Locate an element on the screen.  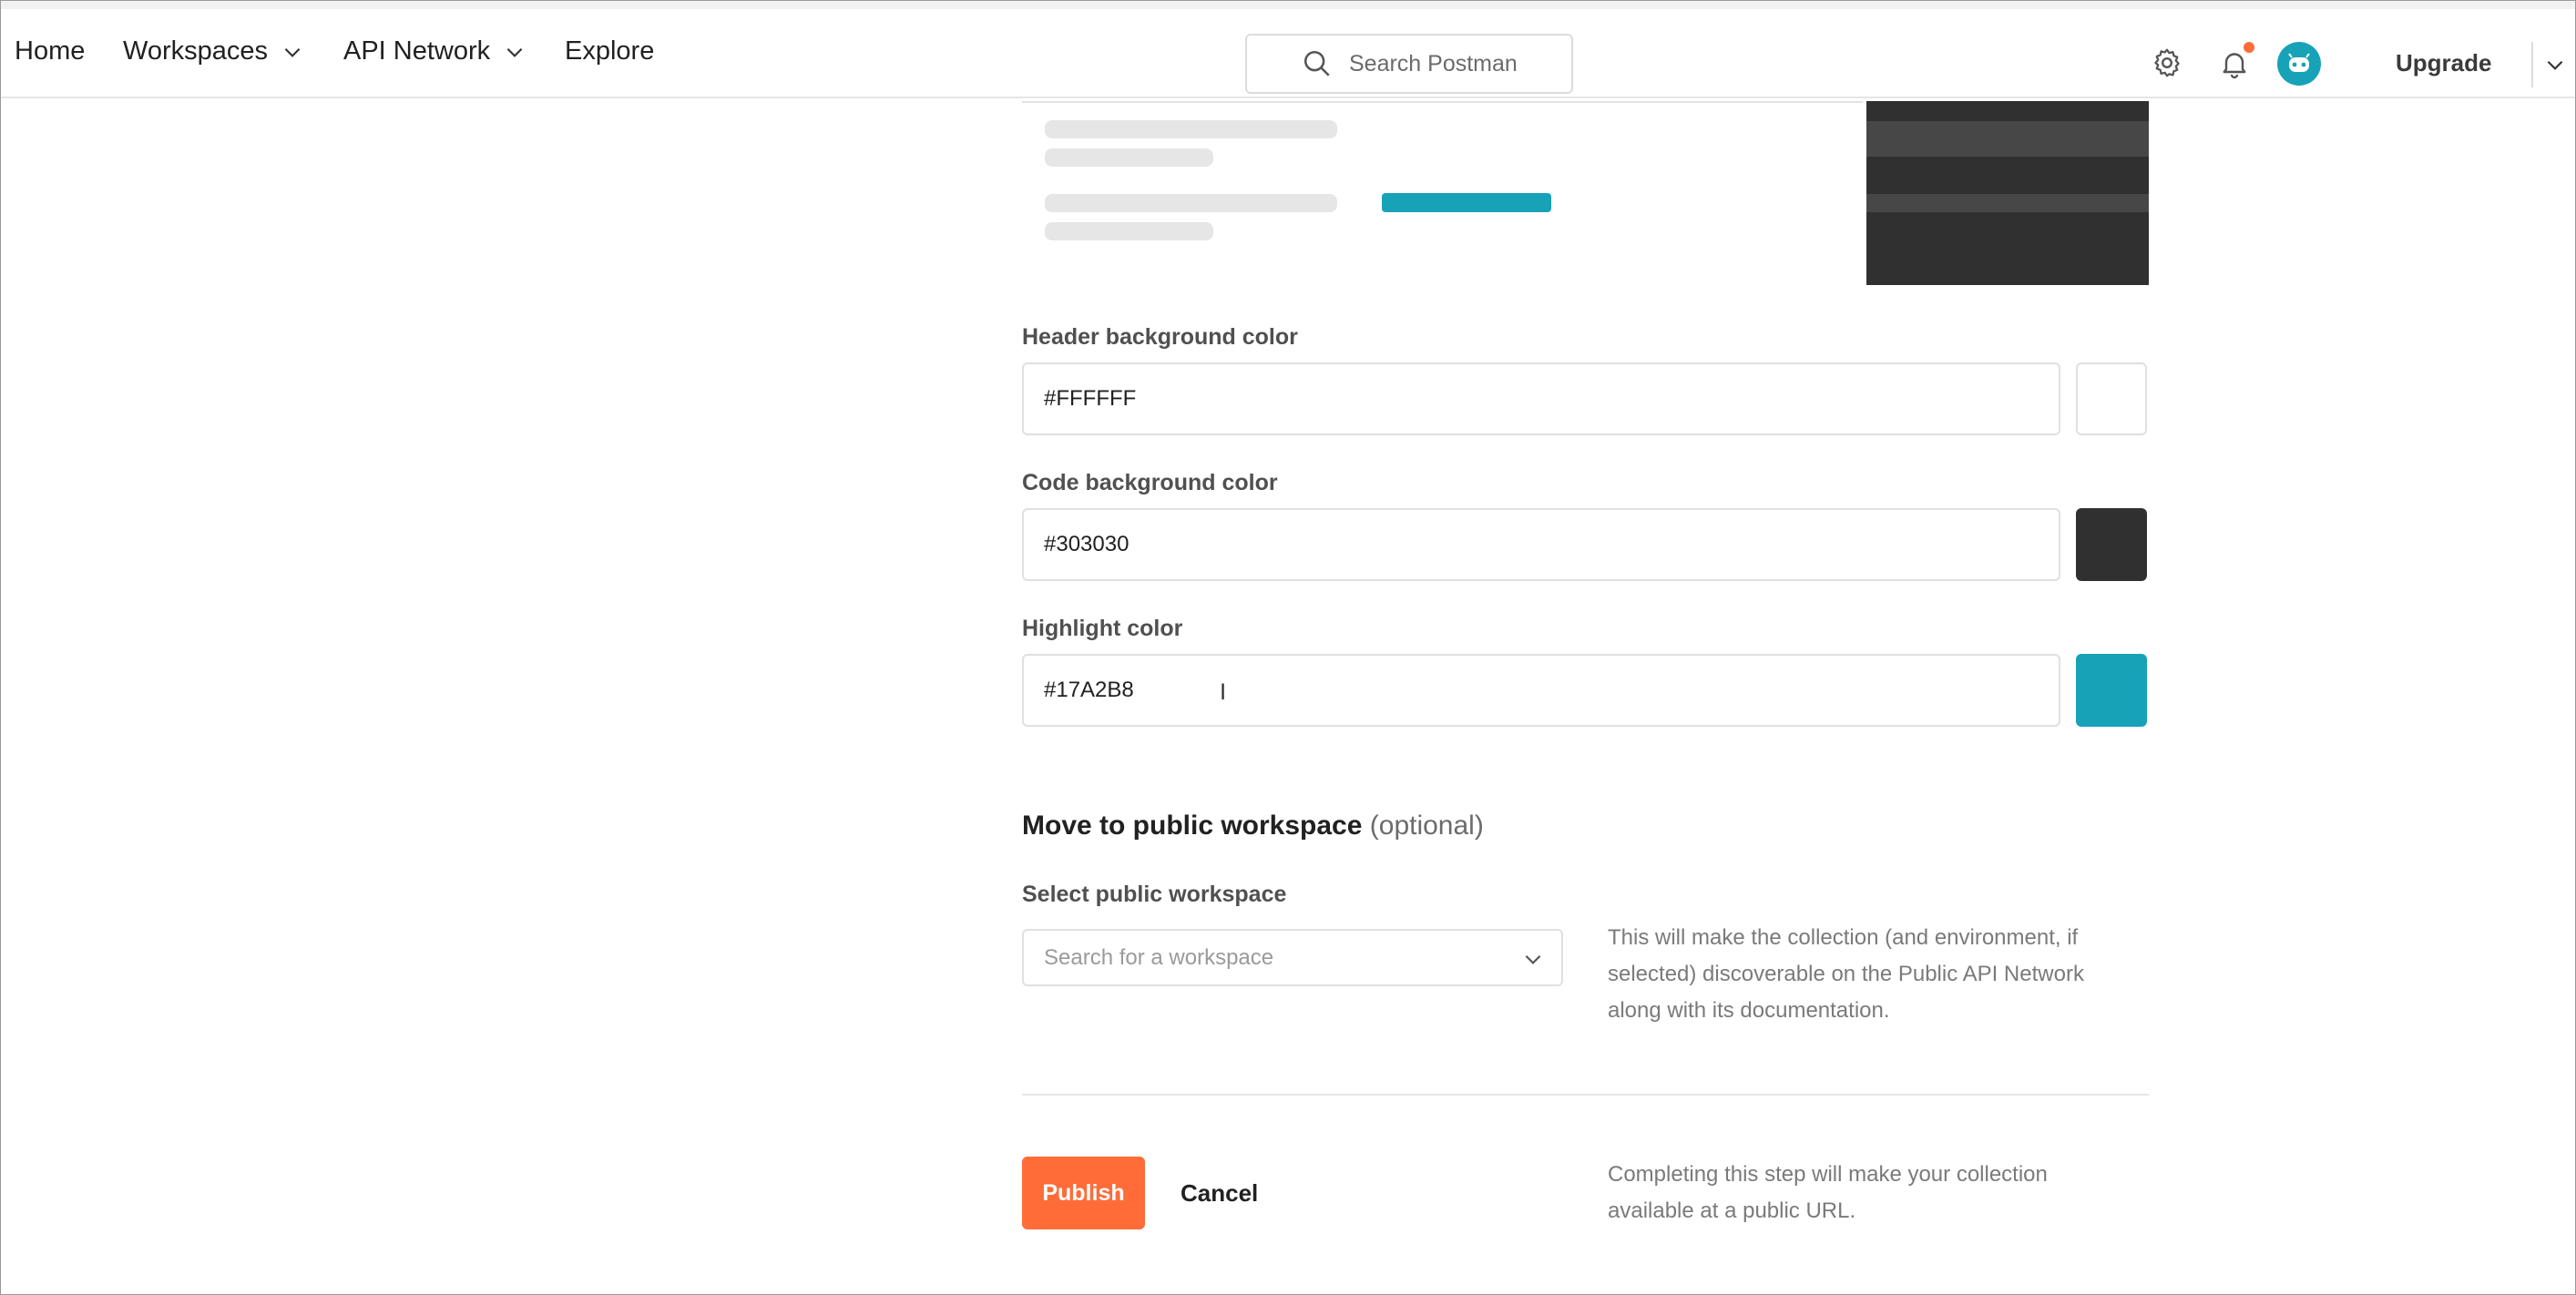
optional-label: (optional) is located at coordinates (1426, 826).